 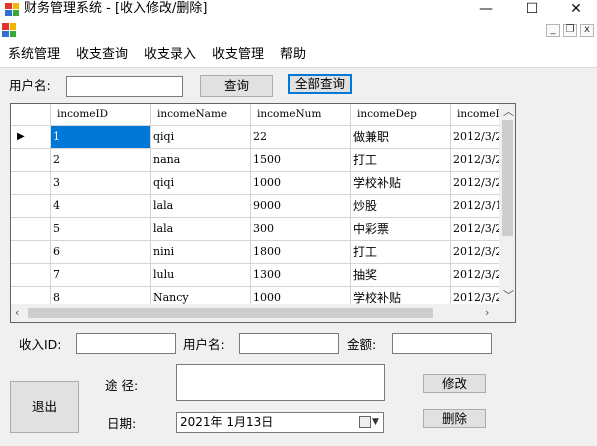 What do you see at coordinates (475, 115) in the screenshot?
I see `column-header-incomedate: incomeD` at bounding box center [475, 115].